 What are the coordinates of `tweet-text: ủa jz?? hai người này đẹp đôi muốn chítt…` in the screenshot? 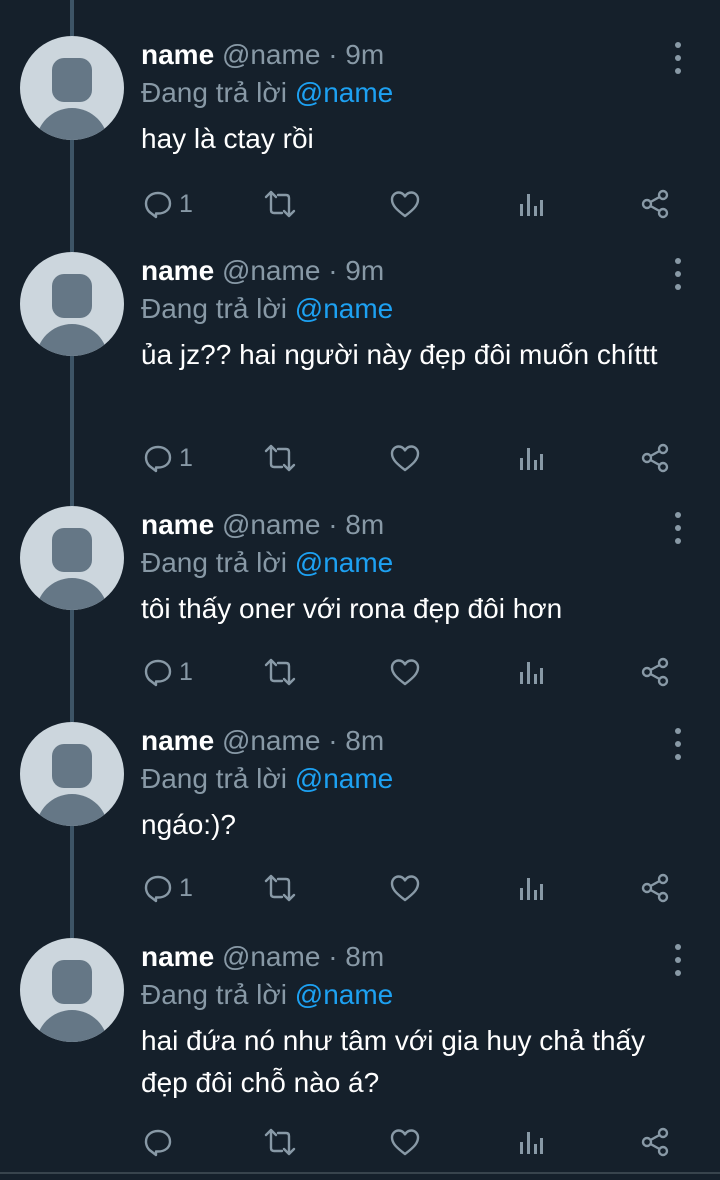 It's located at (399, 354).